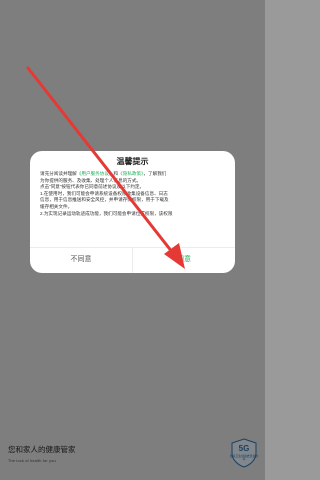  Describe the element at coordinates (184, 260) in the screenshot. I see `agree-button: 同意` at that location.